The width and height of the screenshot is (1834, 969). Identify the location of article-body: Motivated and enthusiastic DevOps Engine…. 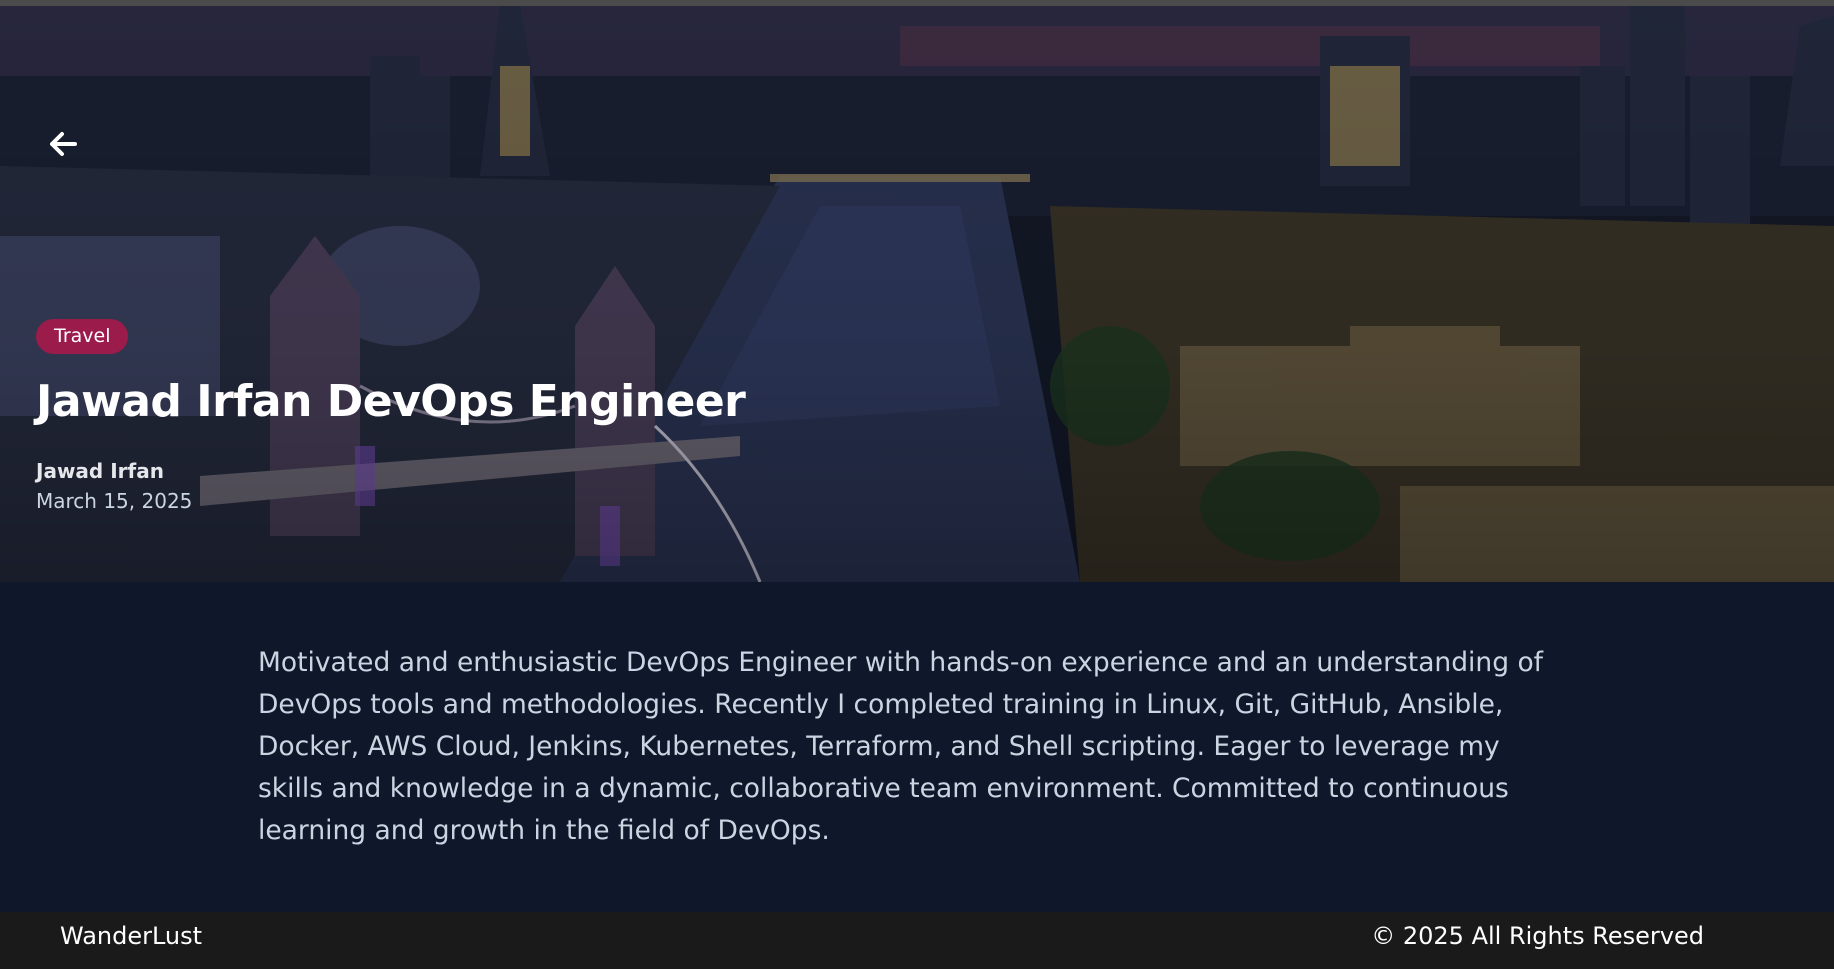
(900, 746).